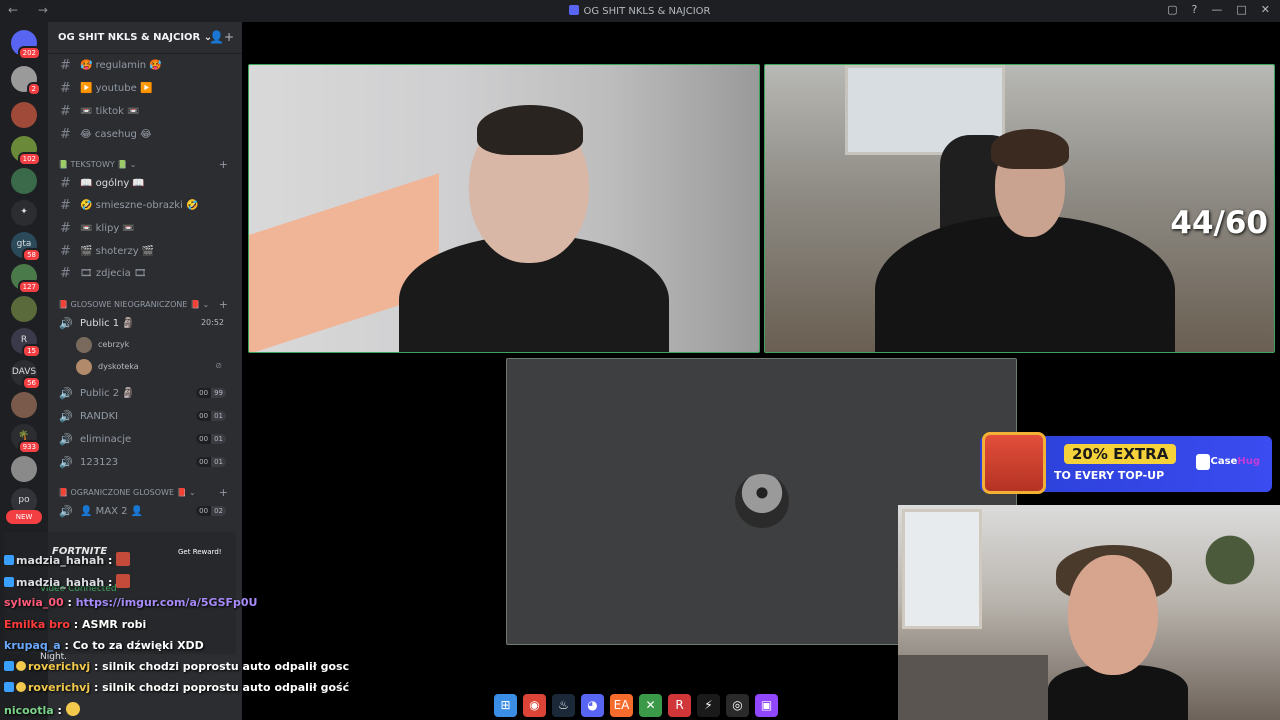  I want to click on voice-channel-randki: 🔊 RANDKI 00 01, so click(146, 417).